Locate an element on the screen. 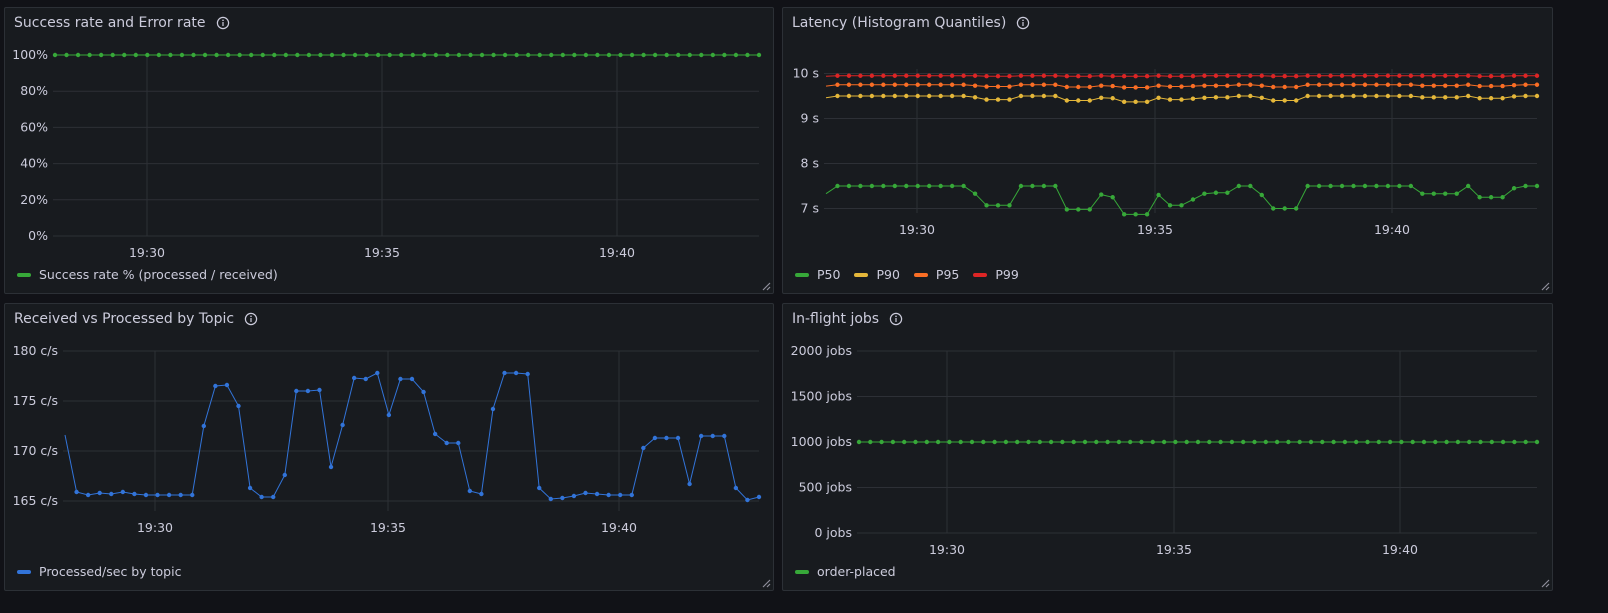 This screenshot has height=613, width=1608. legend: Processed/sec by topic is located at coordinates (99, 571).